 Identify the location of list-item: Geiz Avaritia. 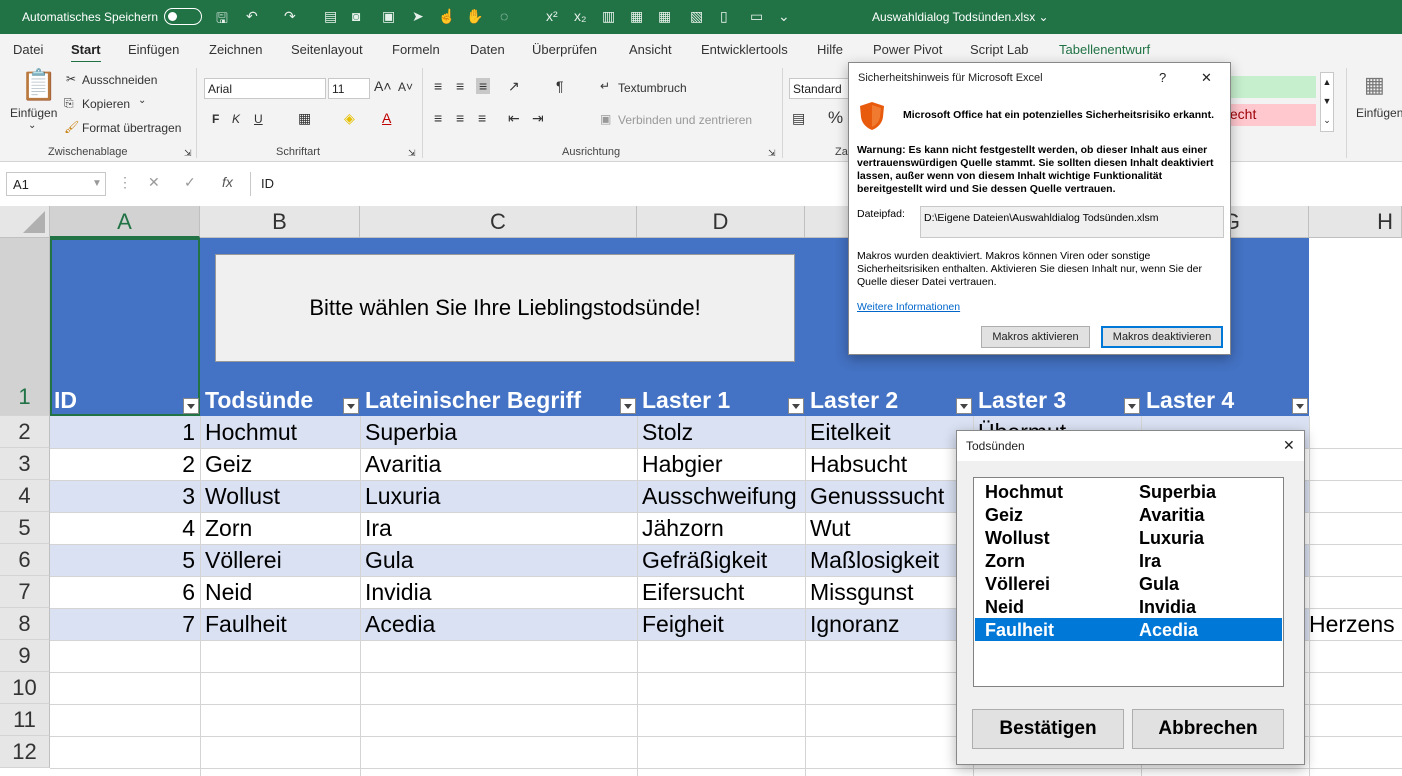
(1128, 514).